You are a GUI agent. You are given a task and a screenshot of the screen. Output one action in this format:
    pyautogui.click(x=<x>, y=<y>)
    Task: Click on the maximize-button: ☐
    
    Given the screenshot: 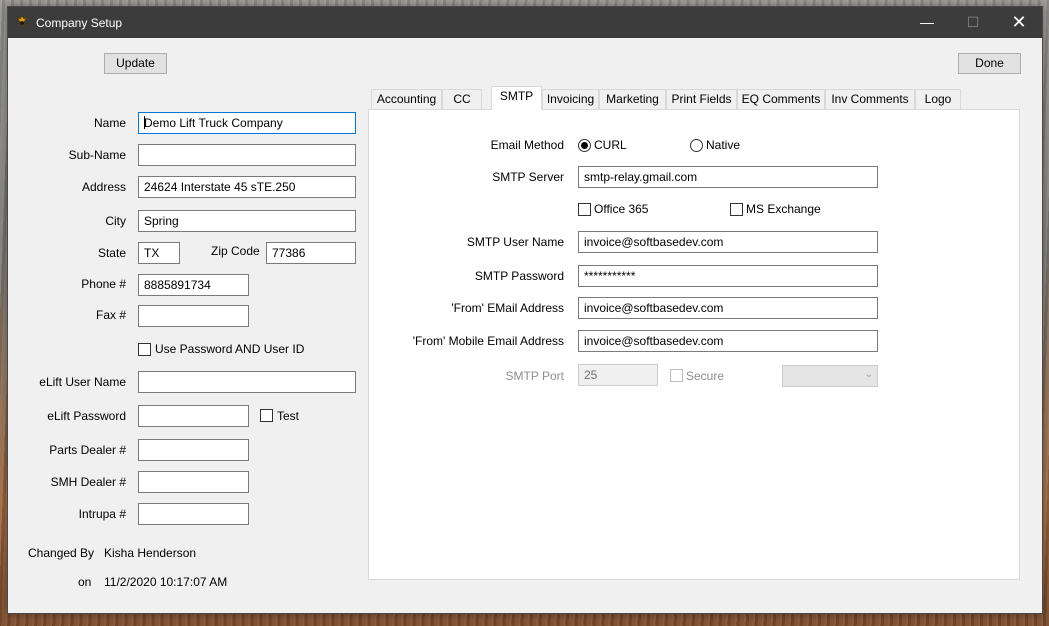 What is the action you would take?
    pyautogui.click(x=973, y=22)
    